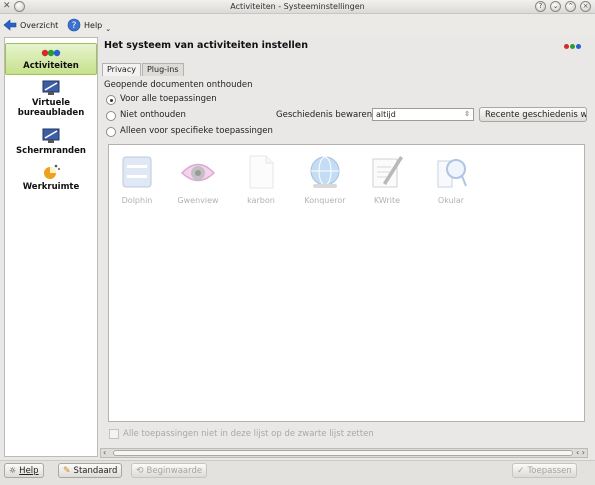 This screenshot has width=595, height=485. I want to click on radio-do-not-remember, so click(111, 116).